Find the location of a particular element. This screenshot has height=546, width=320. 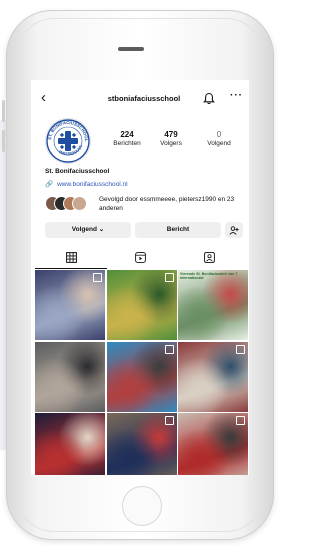

profile-avatar: ST. BONIFACIUSSCHOOL WASSENAAR is located at coordinates (68, 141).